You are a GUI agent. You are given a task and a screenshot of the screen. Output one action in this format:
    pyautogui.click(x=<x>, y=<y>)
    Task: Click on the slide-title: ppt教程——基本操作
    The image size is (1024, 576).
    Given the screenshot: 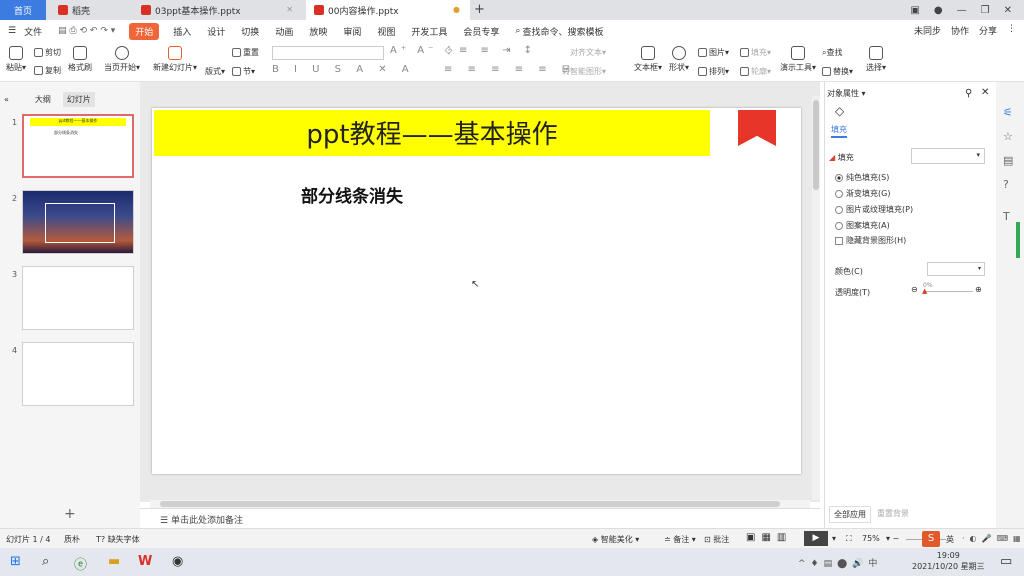 What is the action you would take?
    pyautogui.click(x=432, y=132)
    